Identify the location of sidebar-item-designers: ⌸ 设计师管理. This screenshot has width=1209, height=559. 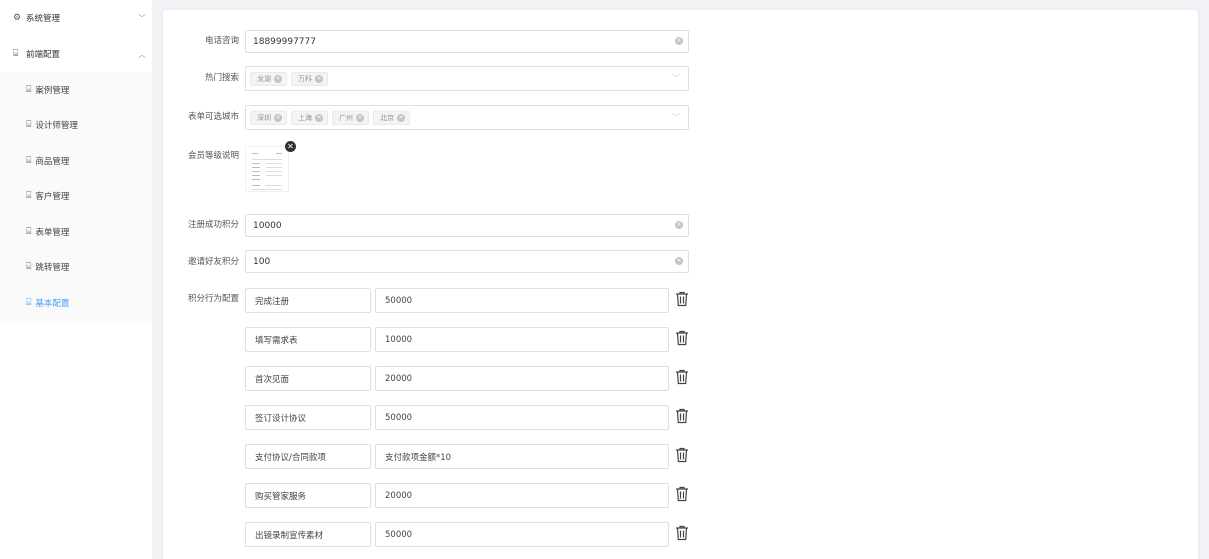
(76, 125).